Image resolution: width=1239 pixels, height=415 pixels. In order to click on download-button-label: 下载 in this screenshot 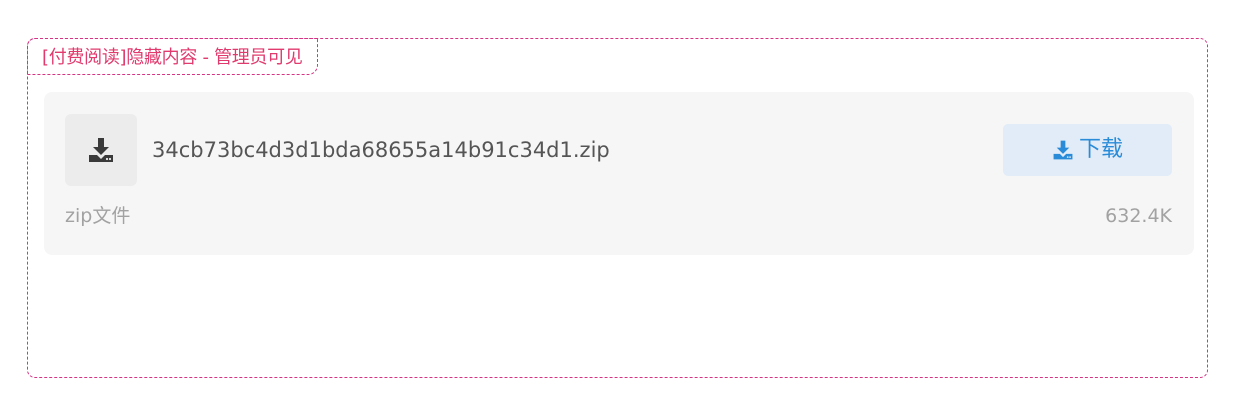, I will do `click(1100, 149)`.